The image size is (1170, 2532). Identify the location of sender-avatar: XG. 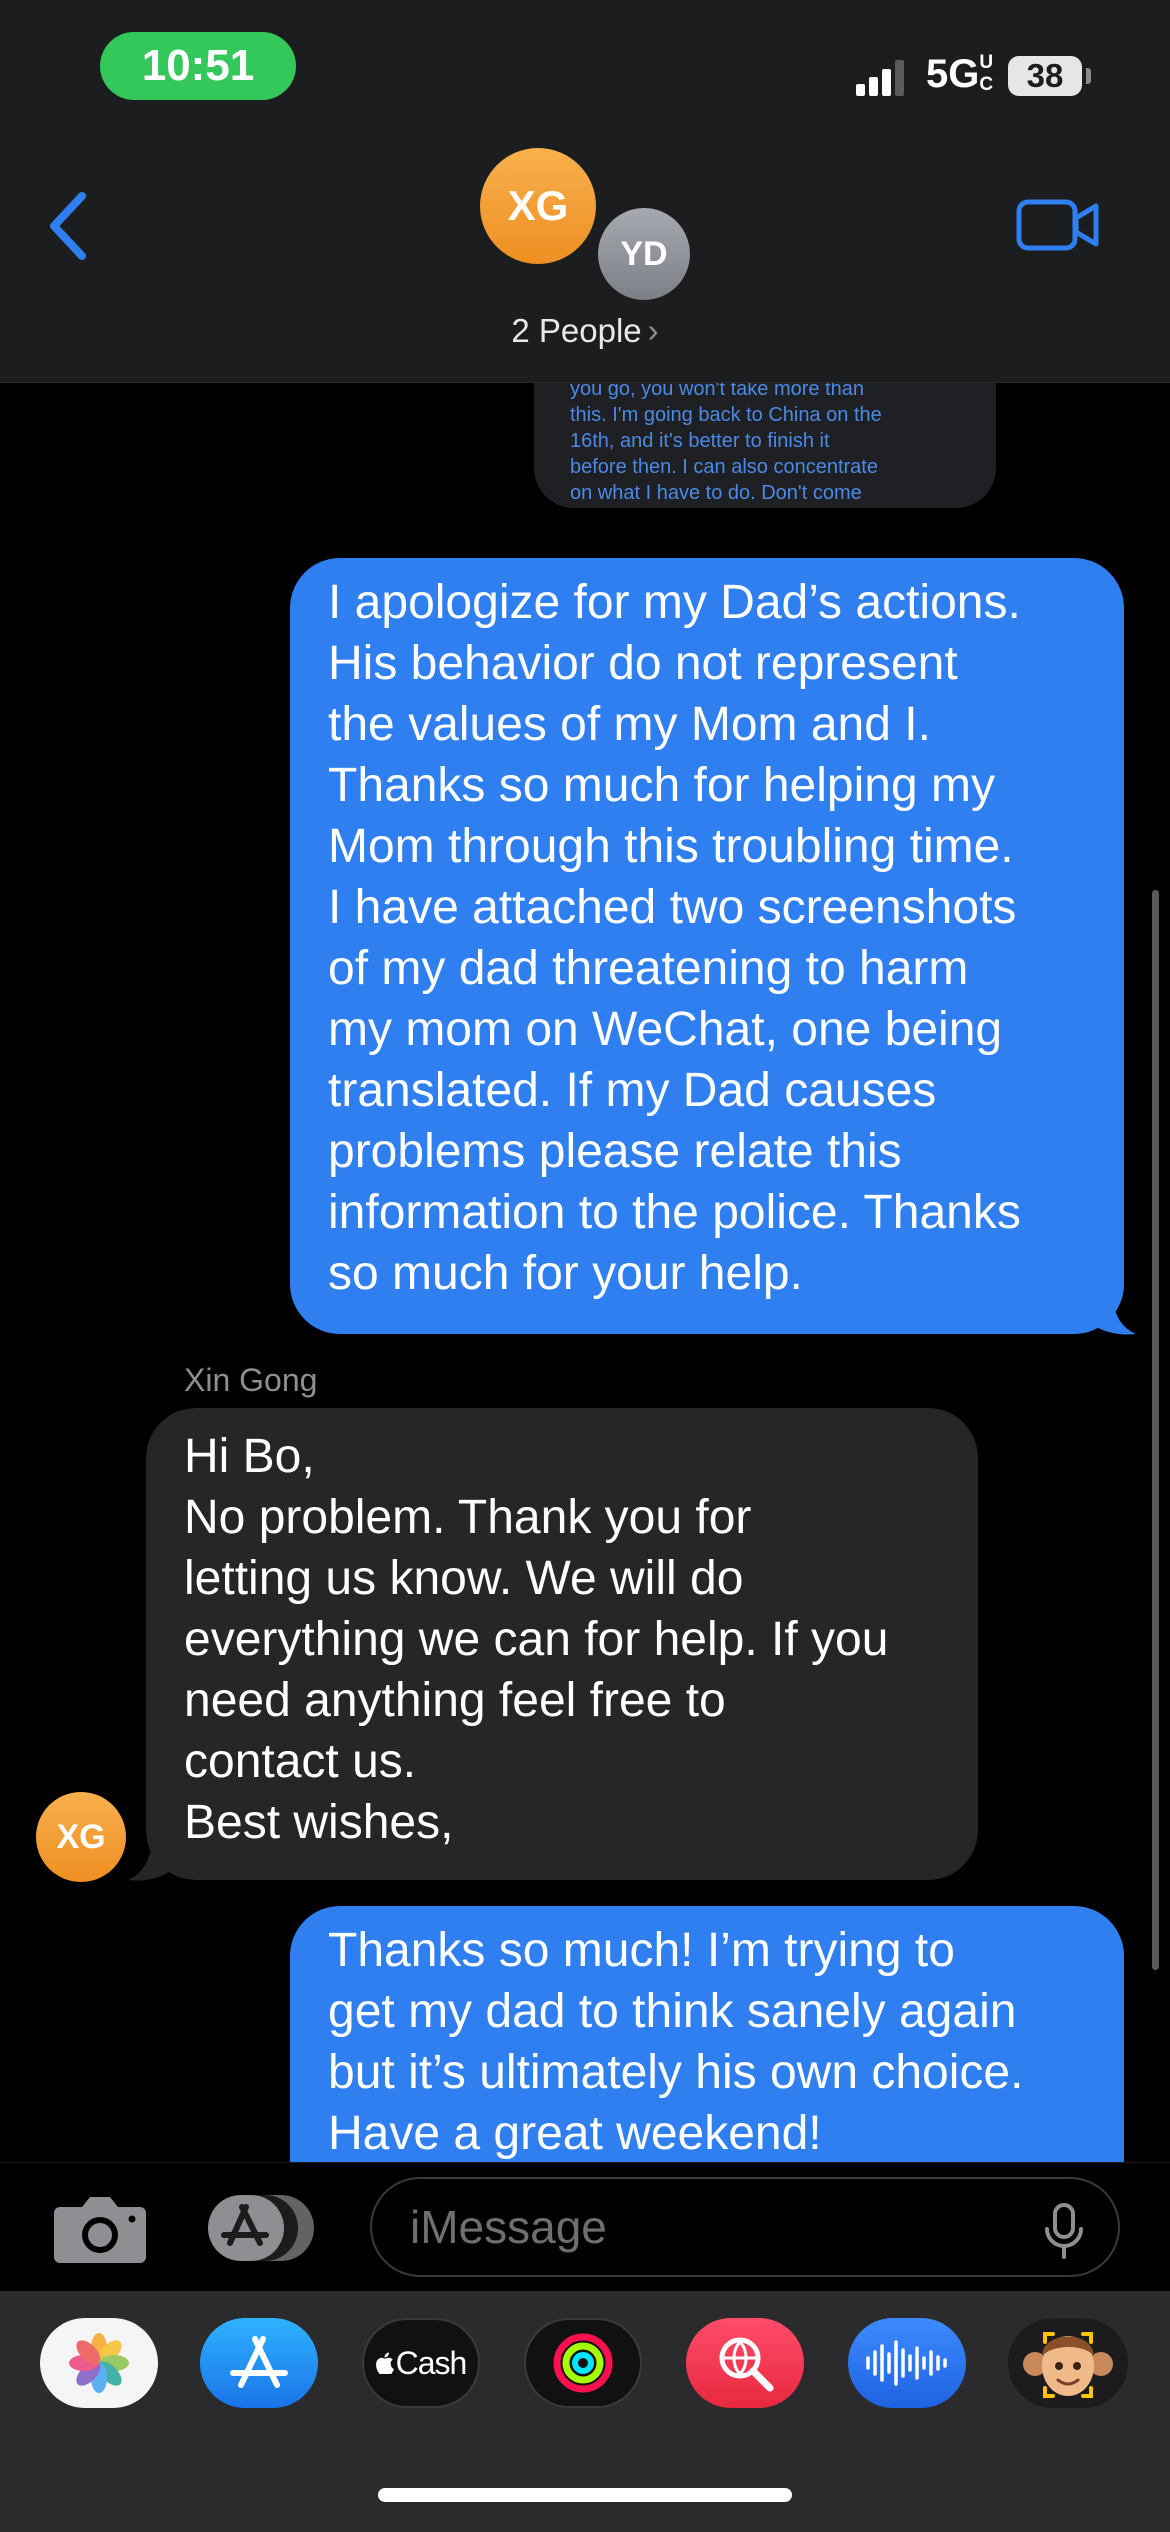
(81, 1837).